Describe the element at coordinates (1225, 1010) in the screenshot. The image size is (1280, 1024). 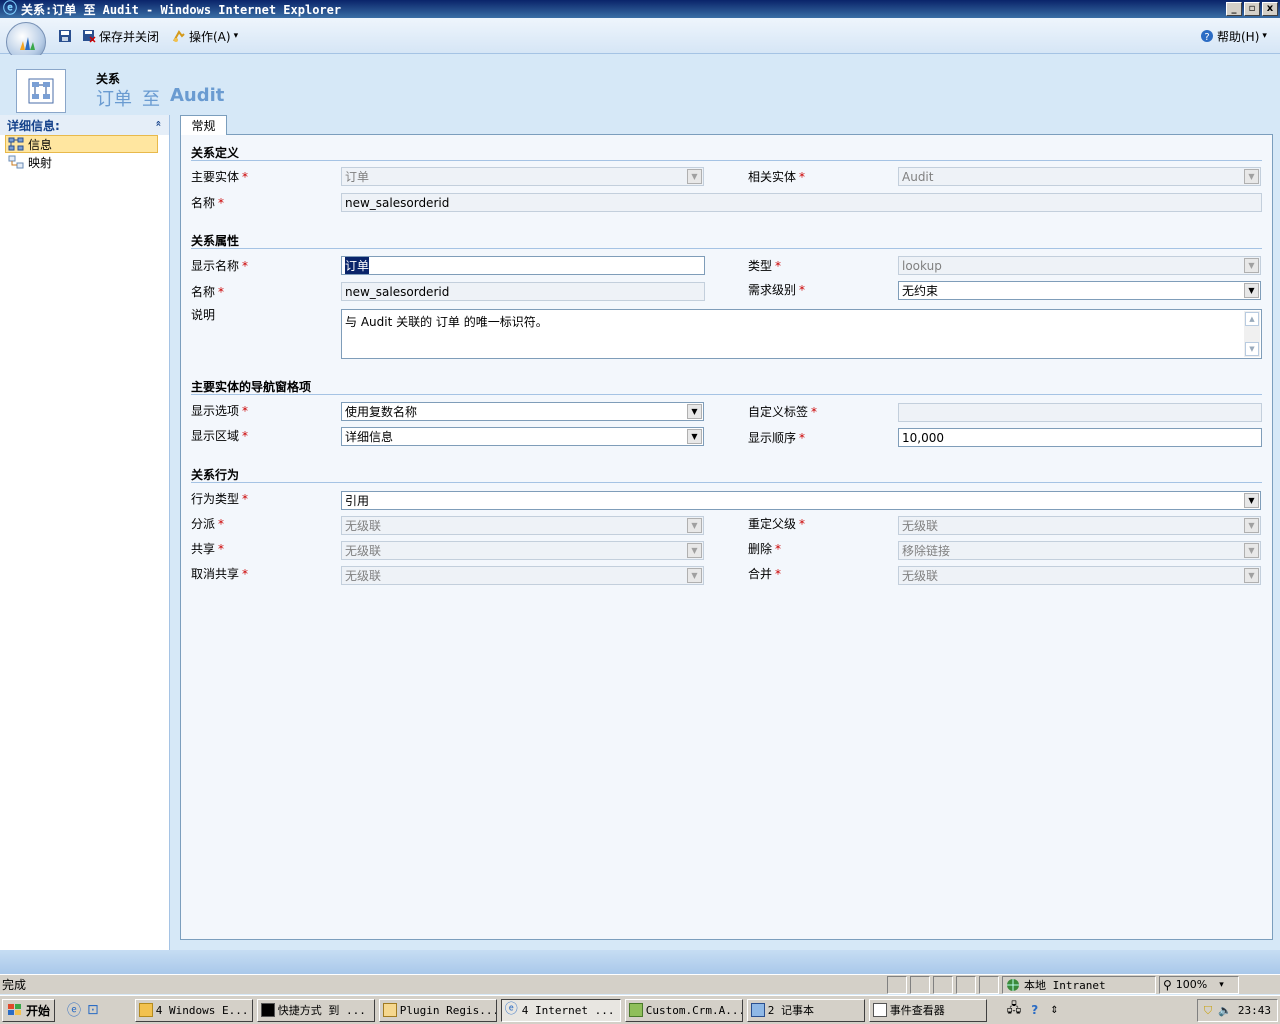
I see `volume-icon: 🔈` at that location.